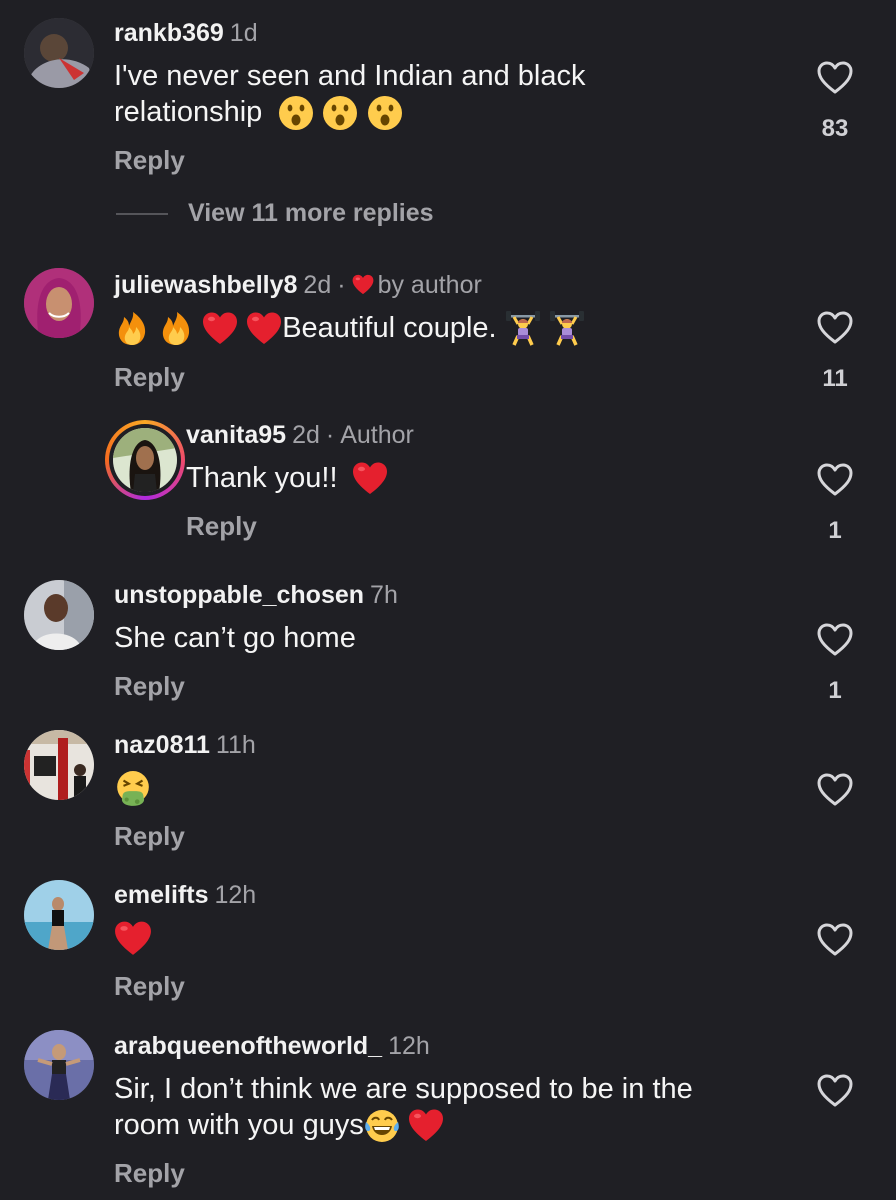 Image resolution: width=896 pixels, height=1200 pixels. What do you see at coordinates (363, 288) in the screenshot?
I see `author-liked-heart-icon` at bounding box center [363, 288].